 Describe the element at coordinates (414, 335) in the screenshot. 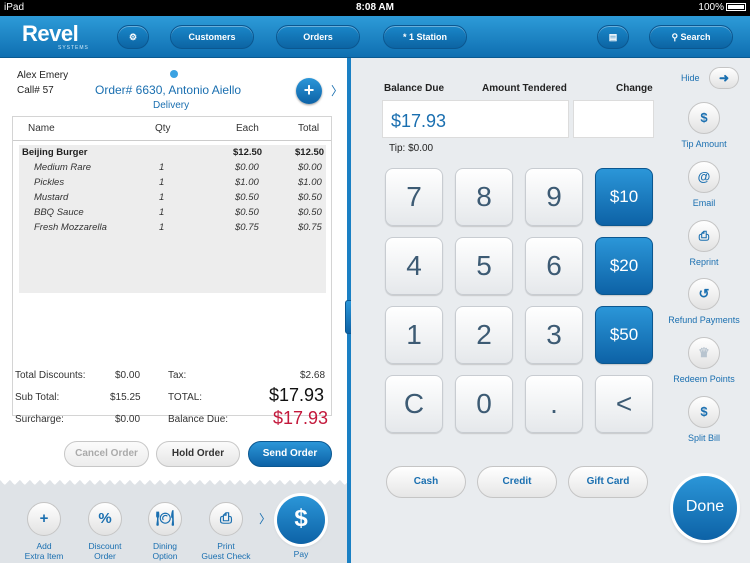

I see `key-1: 1` at that location.